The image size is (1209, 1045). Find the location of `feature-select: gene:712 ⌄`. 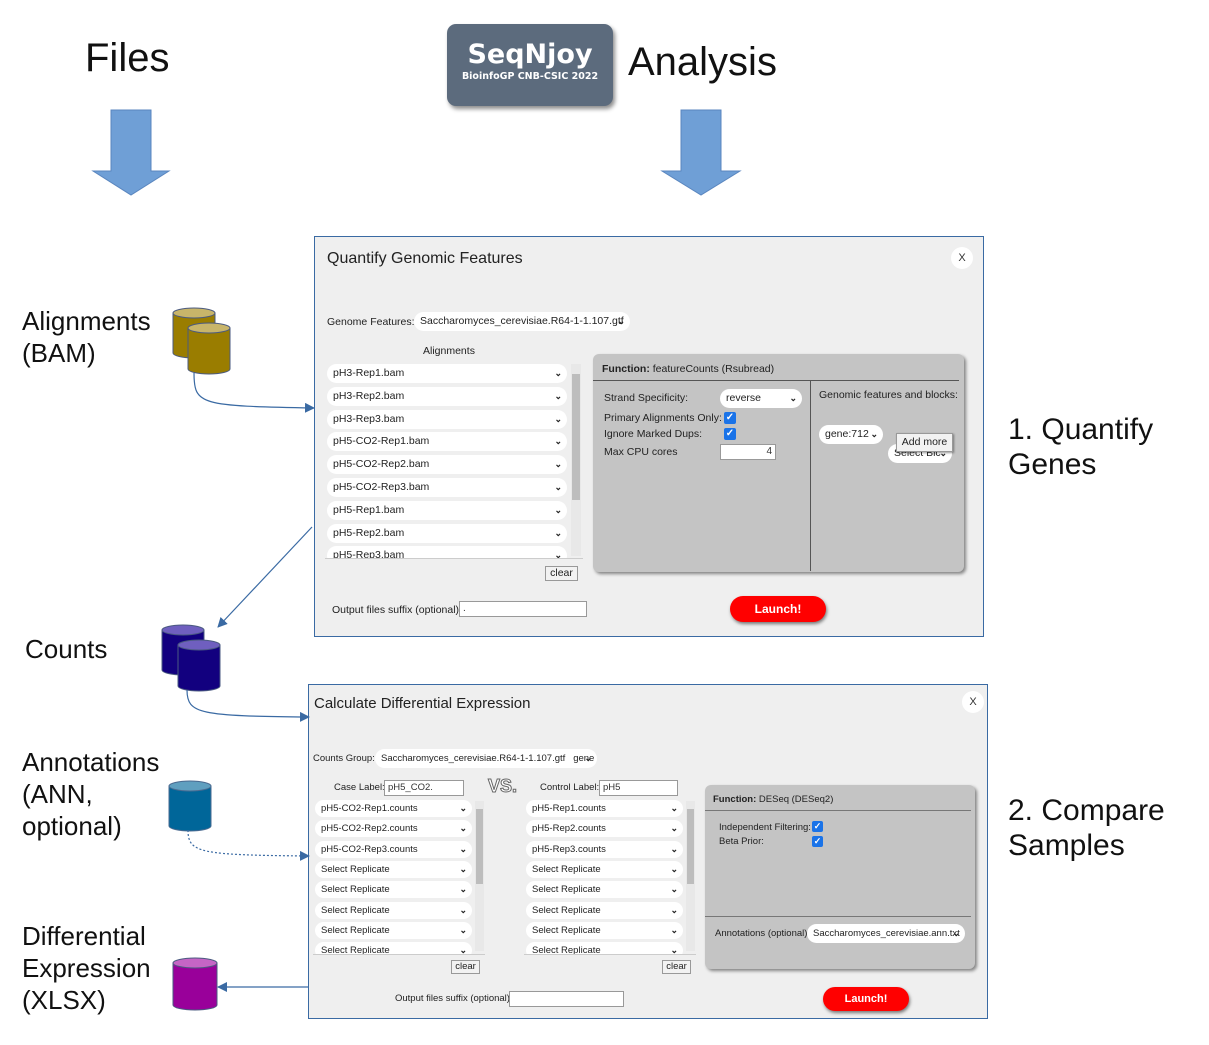

feature-select: gene:712 ⌄ is located at coordinates (851, 434).